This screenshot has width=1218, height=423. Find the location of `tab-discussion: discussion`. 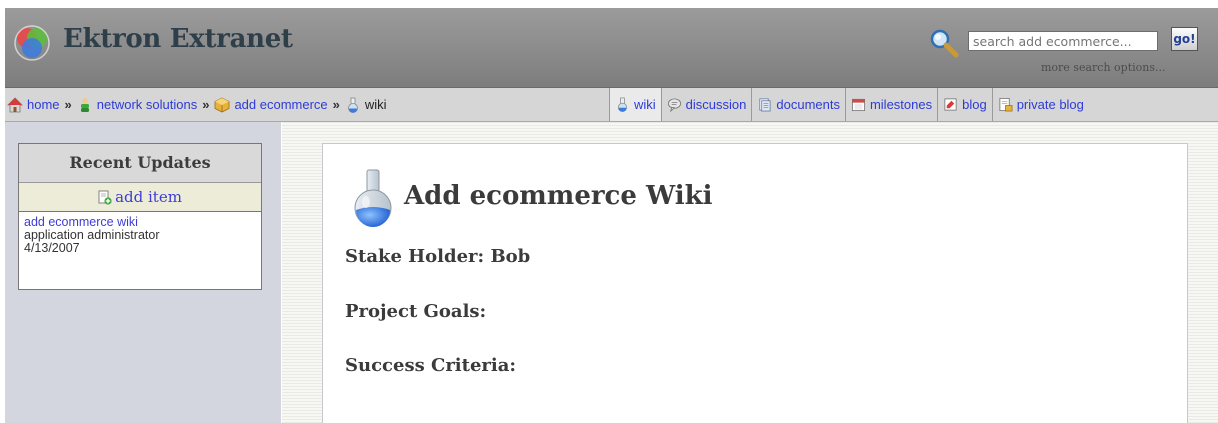

tab-discussion: discussion is located at coordinates (706, 104).